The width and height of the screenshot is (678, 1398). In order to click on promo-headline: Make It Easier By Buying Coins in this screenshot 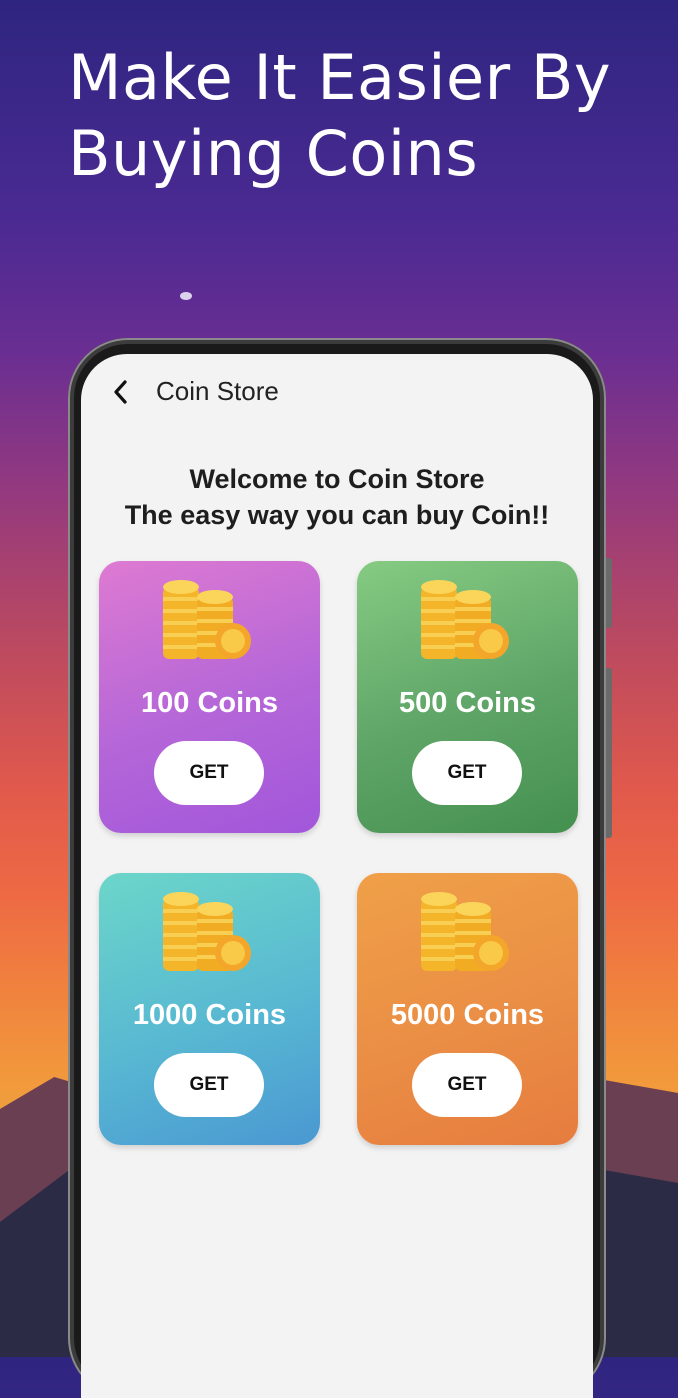, I will do `click(368, 115)`.